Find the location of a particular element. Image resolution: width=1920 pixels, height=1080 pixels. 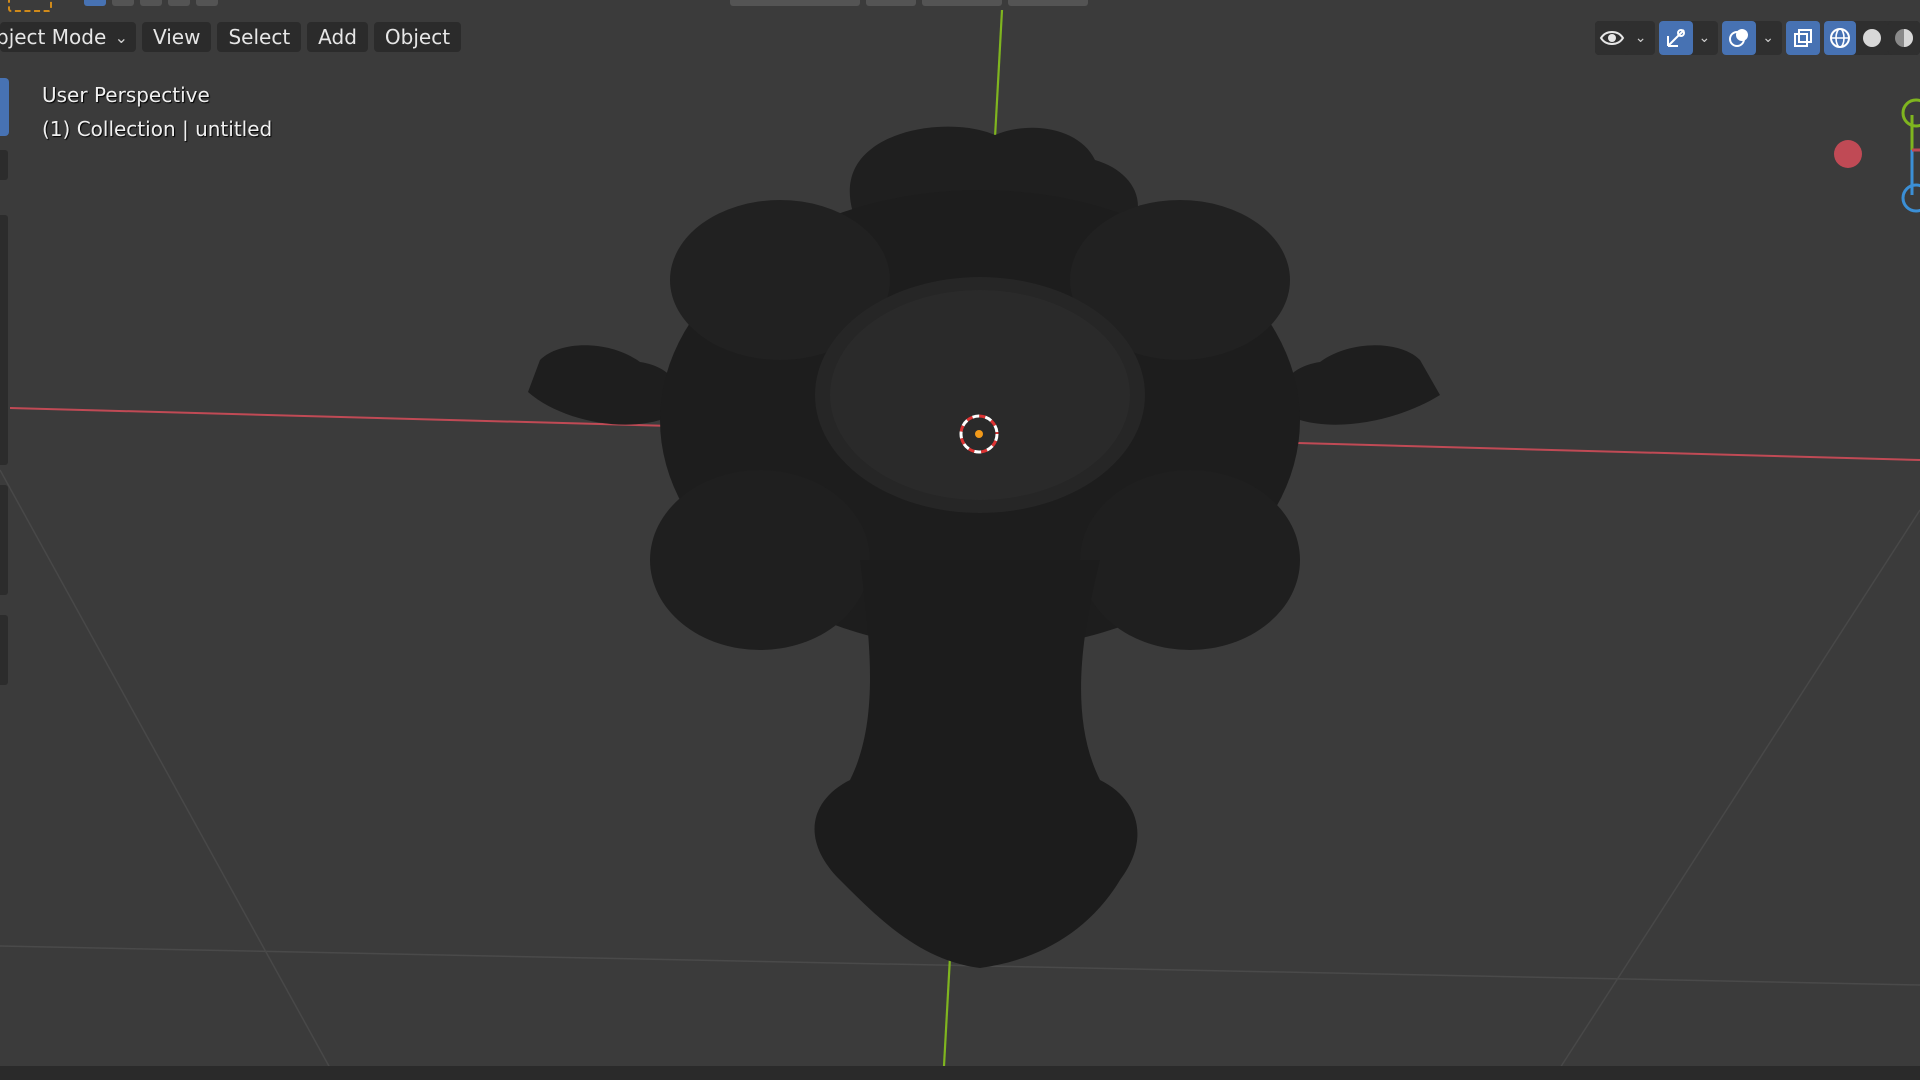

status-bar is located at coordinates (960, 1073).